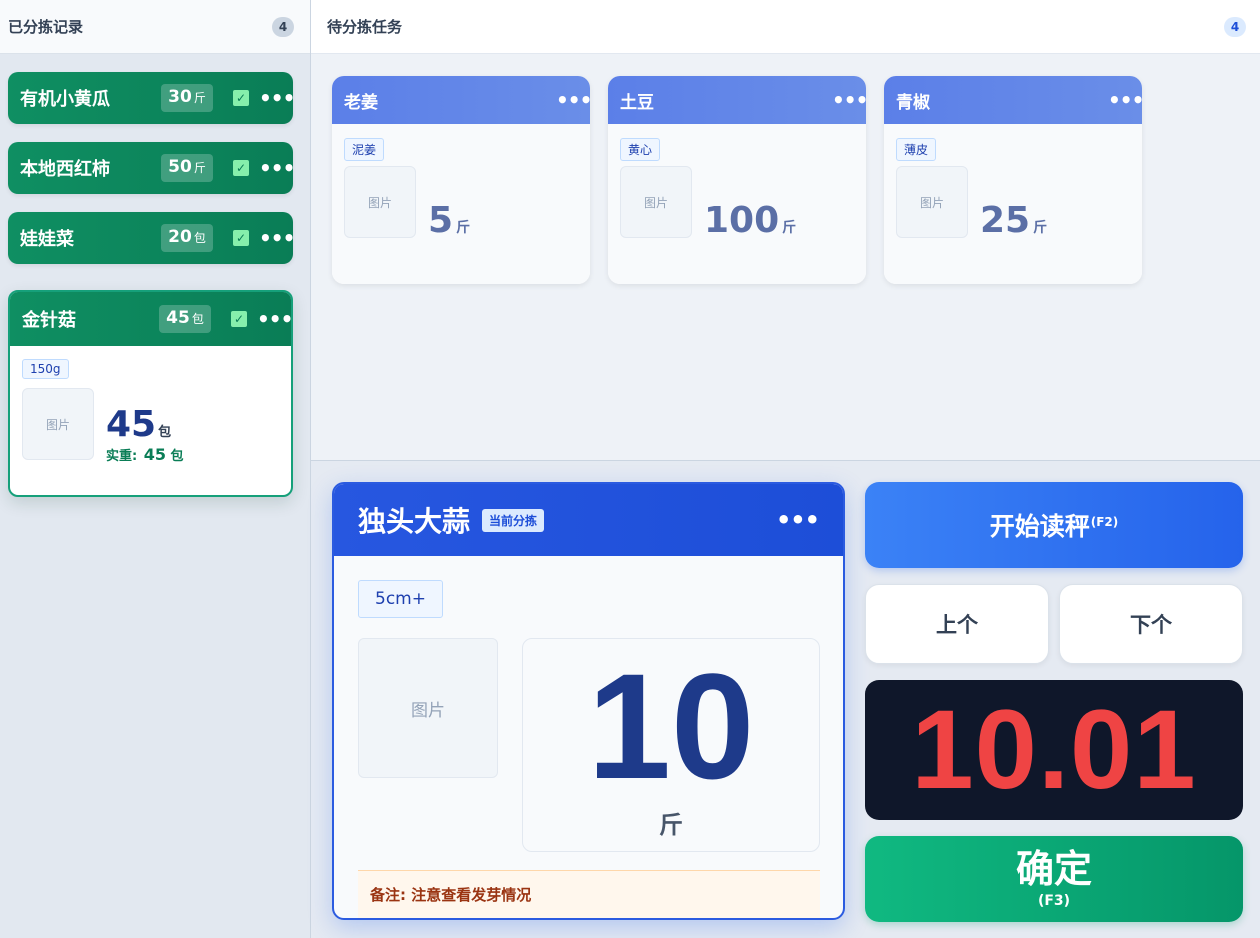  What do you see at coordinates (640, 149) in the screenshot?
I see `spec-tag: 黄心` at bounding box center [640, 149].